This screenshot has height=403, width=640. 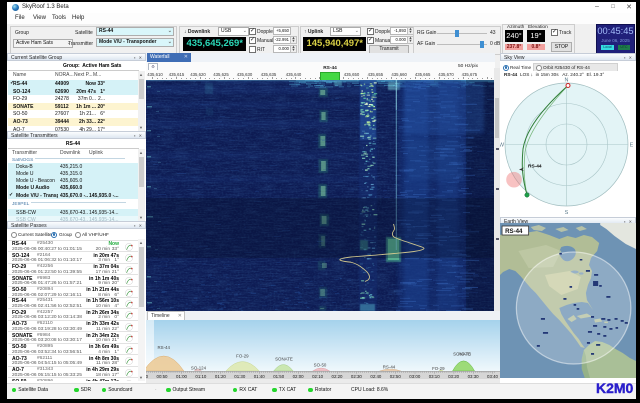 What do you see at coordinates (284, 359) in the screenshot?
I see `svg-text: SONATE` at bounding box center [284, 359].